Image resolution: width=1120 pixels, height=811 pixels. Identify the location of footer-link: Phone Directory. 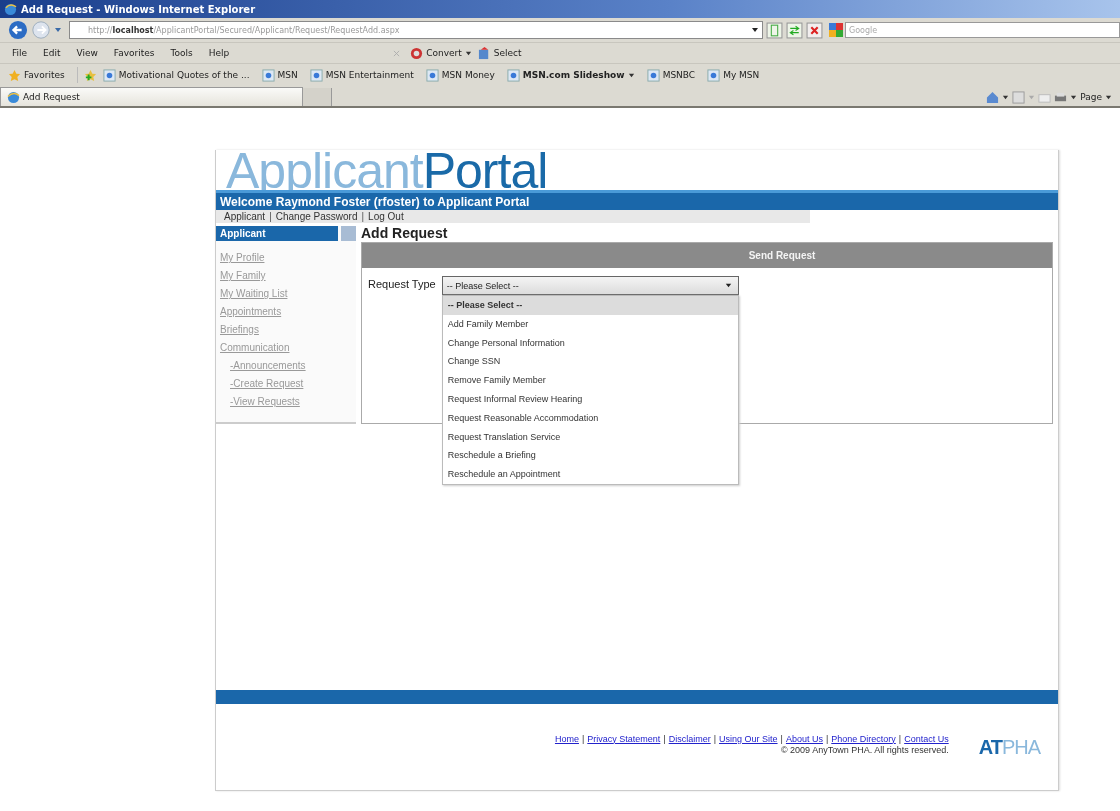
(863, 738).